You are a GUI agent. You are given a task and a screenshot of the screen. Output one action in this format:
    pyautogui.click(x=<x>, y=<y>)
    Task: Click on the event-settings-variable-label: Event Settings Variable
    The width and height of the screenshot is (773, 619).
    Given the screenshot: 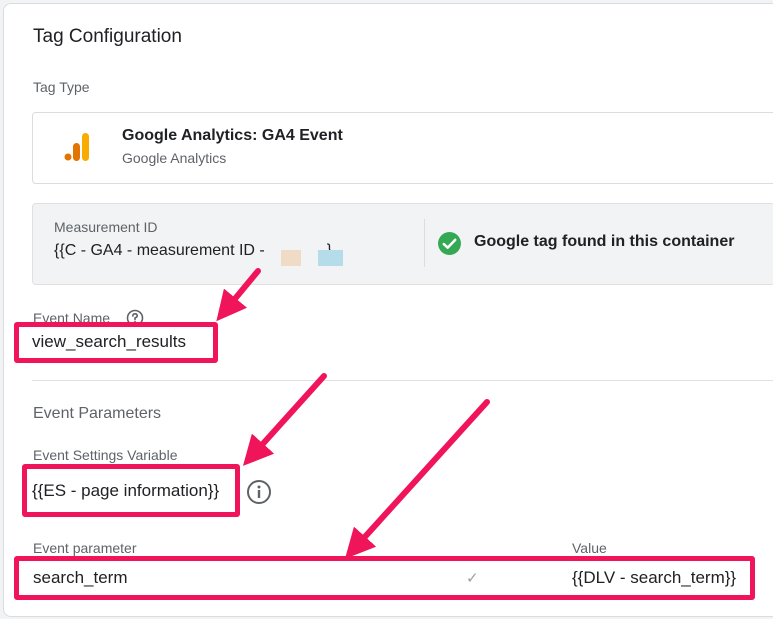 What is the action you would take?
    pyautogui.click(x=105, y=455)
    